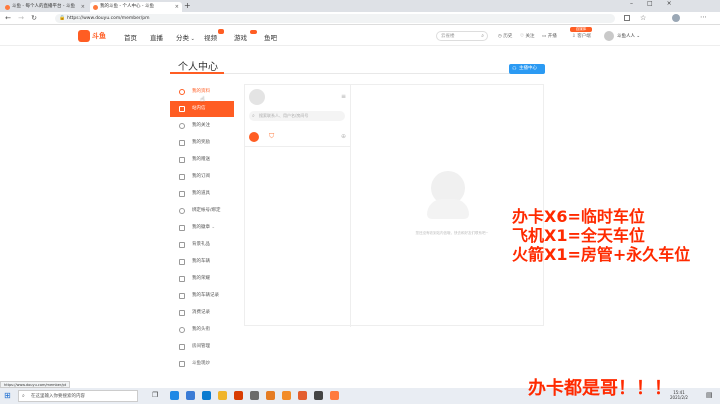  Describe the element at coordinates (482, 36) in the screenshot. I see `search-icon: ⌕` at that location.